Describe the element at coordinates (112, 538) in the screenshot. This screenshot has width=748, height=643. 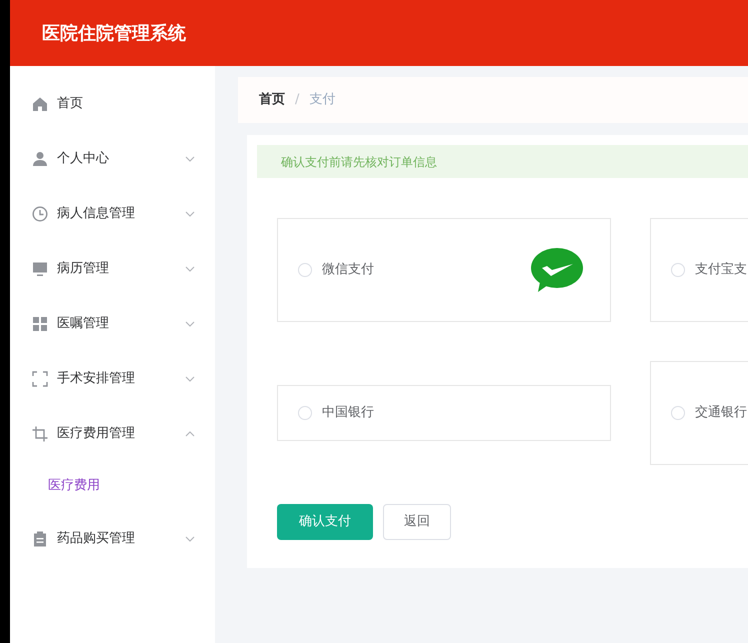
I see `sidebar-item: 药品购买管理` at that location.